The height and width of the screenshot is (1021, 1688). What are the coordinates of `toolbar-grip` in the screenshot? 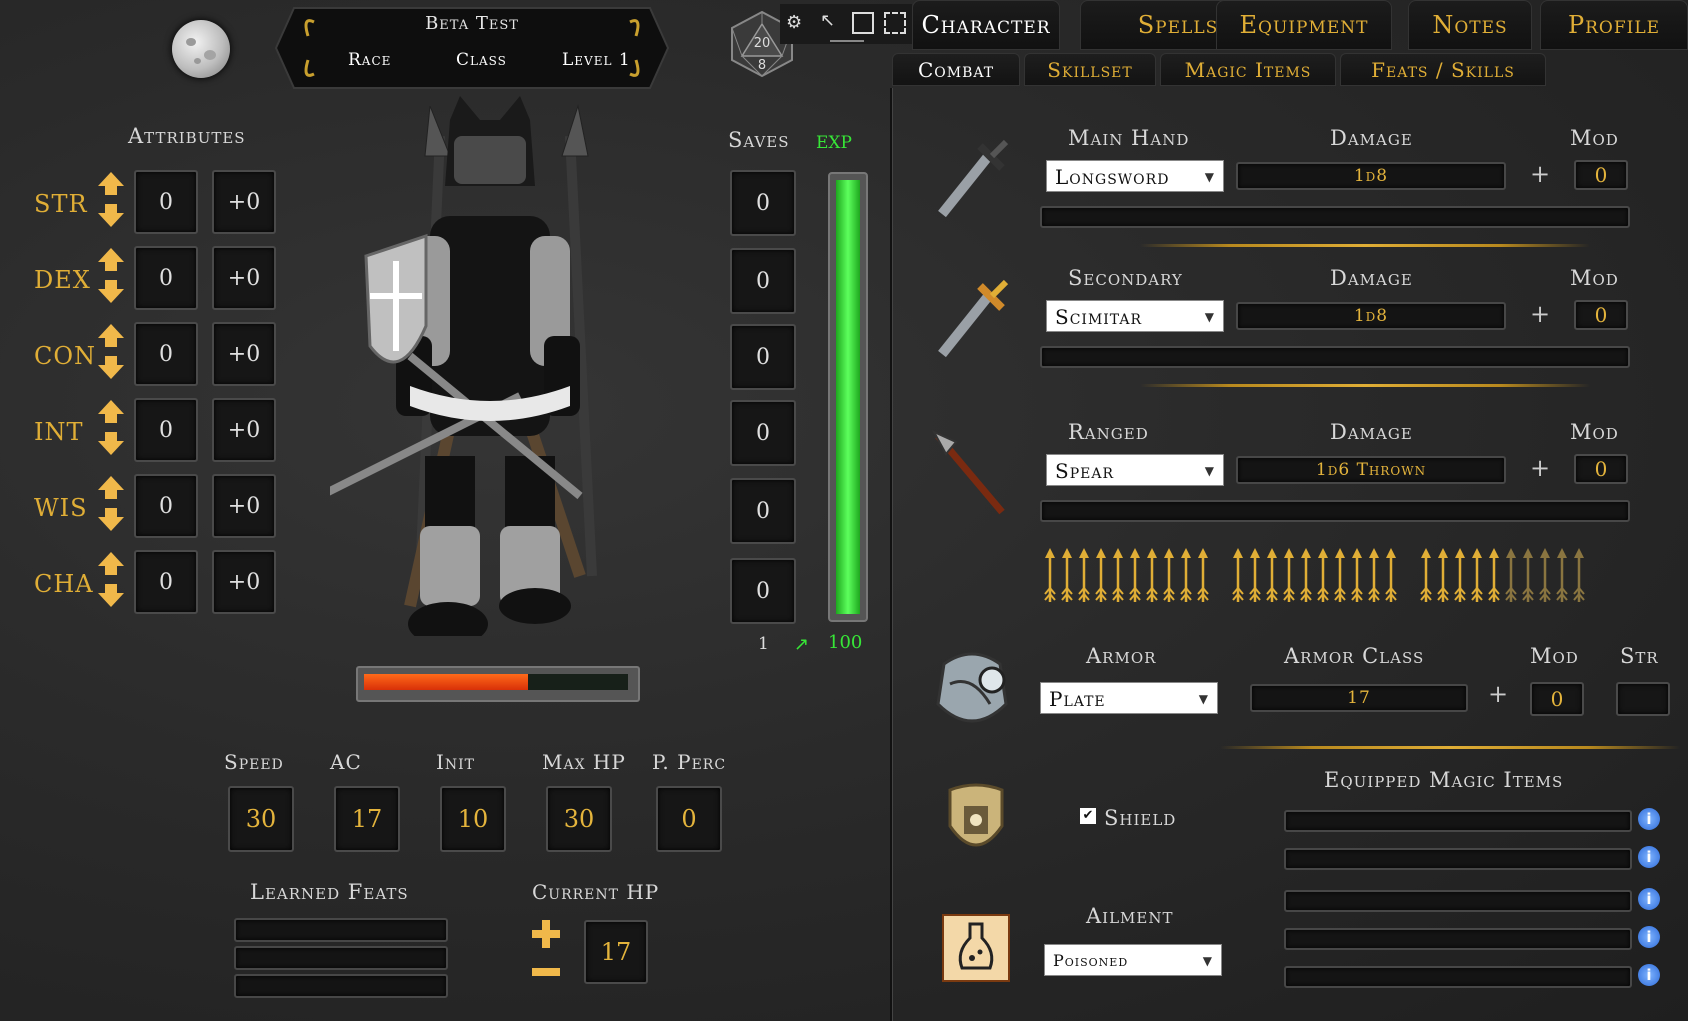 It's located at (847, 41).